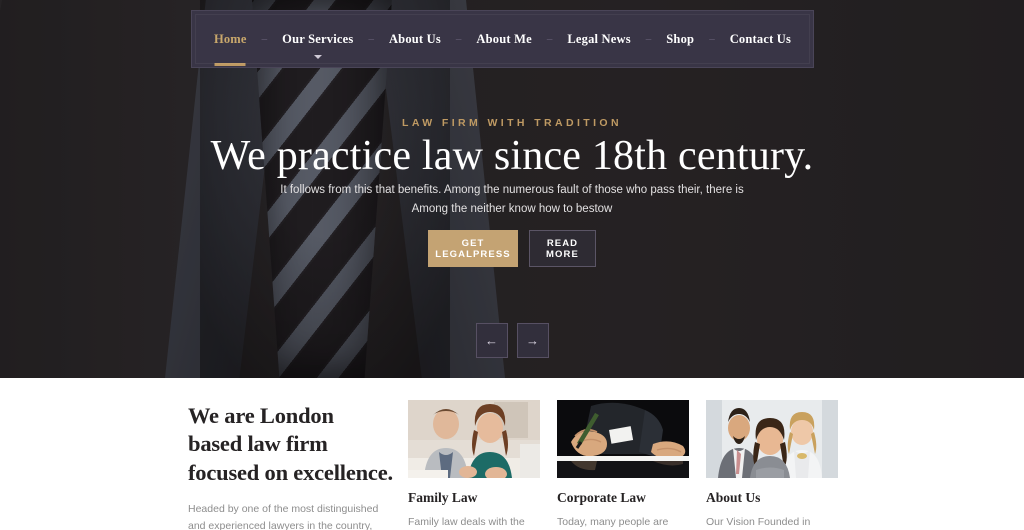 This screenshot has width=1024, height=530. Describe the element at coordinates (613, 522) in the screenshot. I see `card-excerpt: Today, many people are looking to` at that location.